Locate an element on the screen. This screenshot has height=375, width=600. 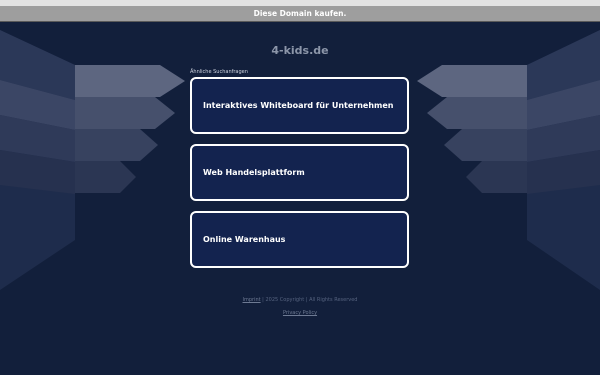
imprint-link: Imprint is located at coordinates (252, 300).